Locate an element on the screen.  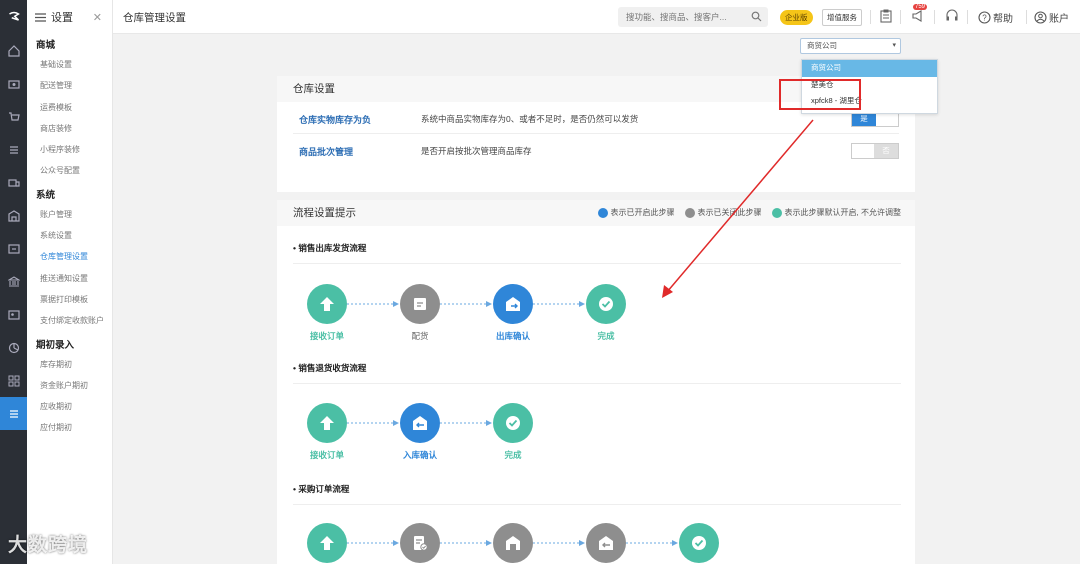
card-title: 流程设置提示 is located at coordinates (324, 213).